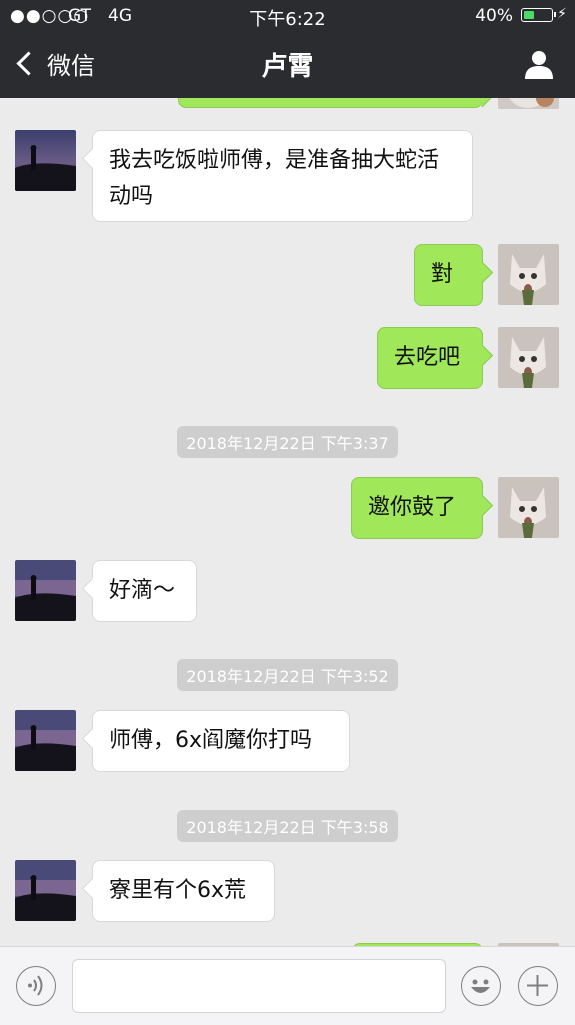  What do you see at coordinates (412, 507) in the screenshot?
I see `message-text: 邀你鼓了` at bounding box center [412, 507].